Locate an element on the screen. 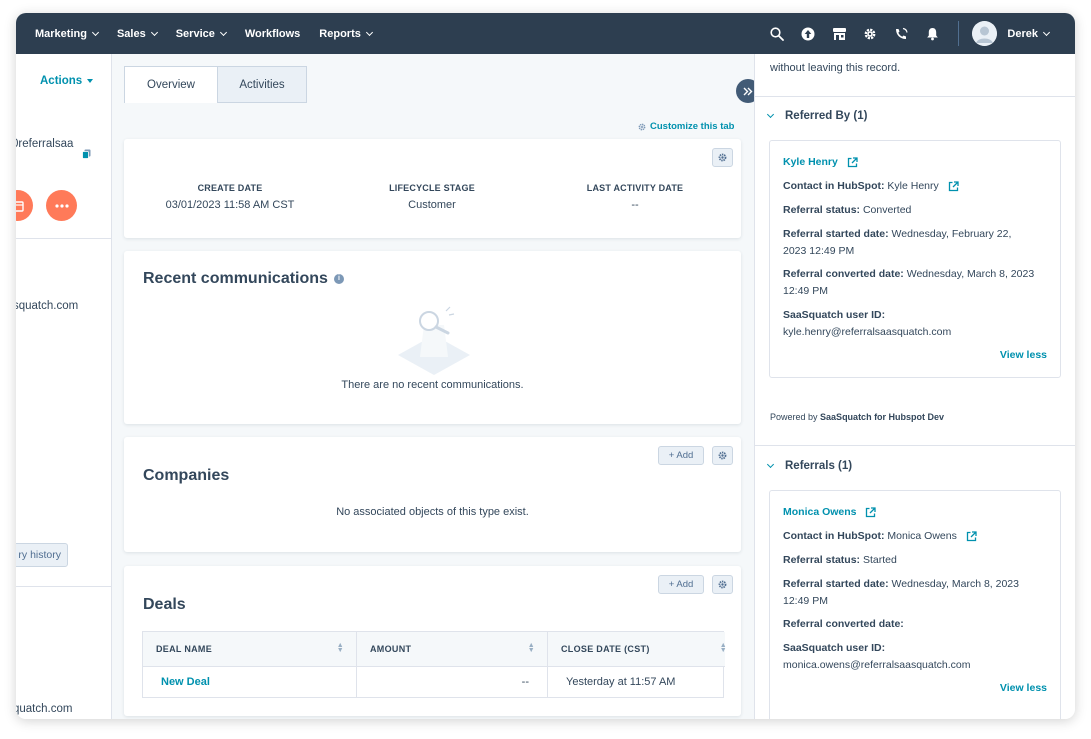 The height and width of the screenshot is (739, 1091). contact-label: Contact in HubSpot: is located at coordinates (834, 536).